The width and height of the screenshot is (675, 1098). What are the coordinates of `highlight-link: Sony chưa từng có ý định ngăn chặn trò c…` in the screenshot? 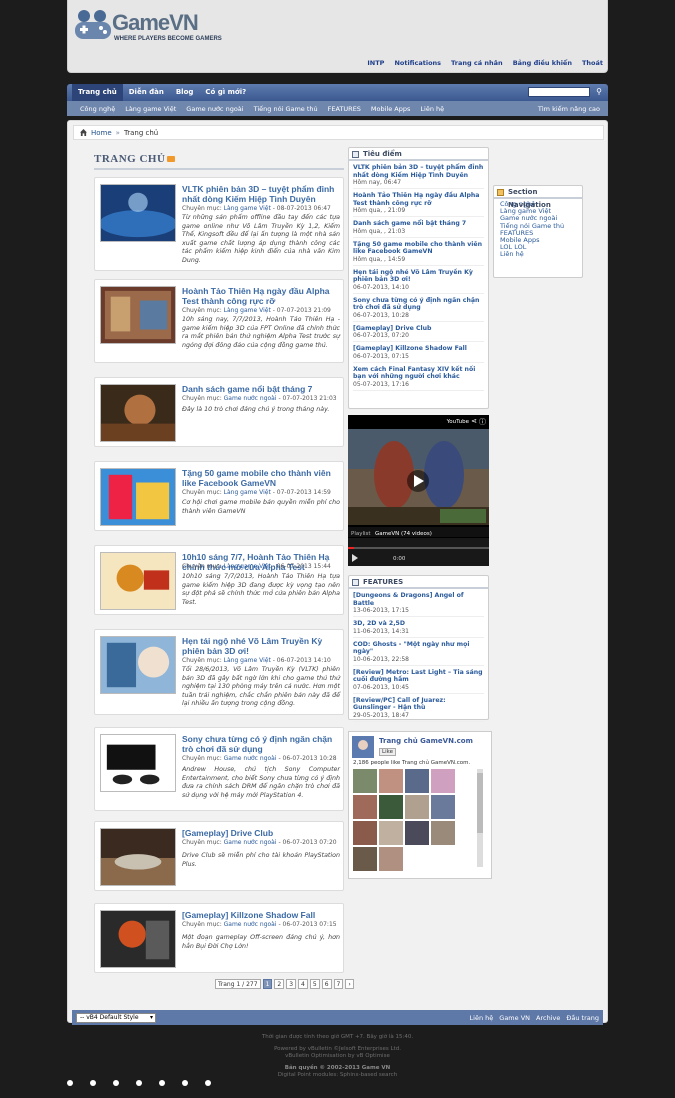 It's located at (418, 304).